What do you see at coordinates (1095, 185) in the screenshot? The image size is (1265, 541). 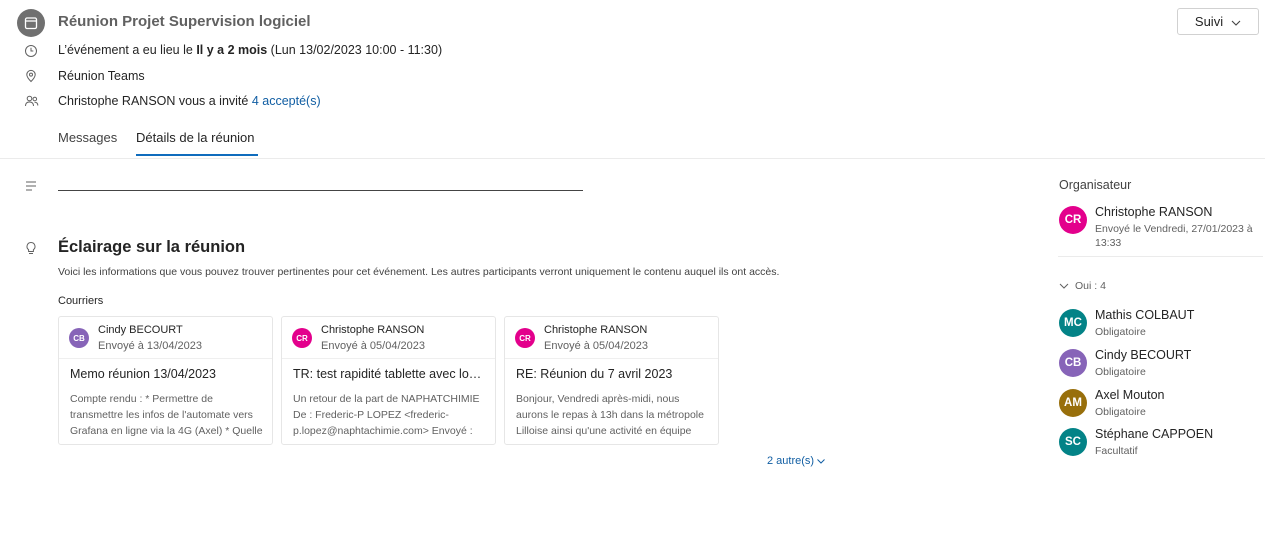 I see `organizer-label: Organisateur` at bounding box center [1095, 185].